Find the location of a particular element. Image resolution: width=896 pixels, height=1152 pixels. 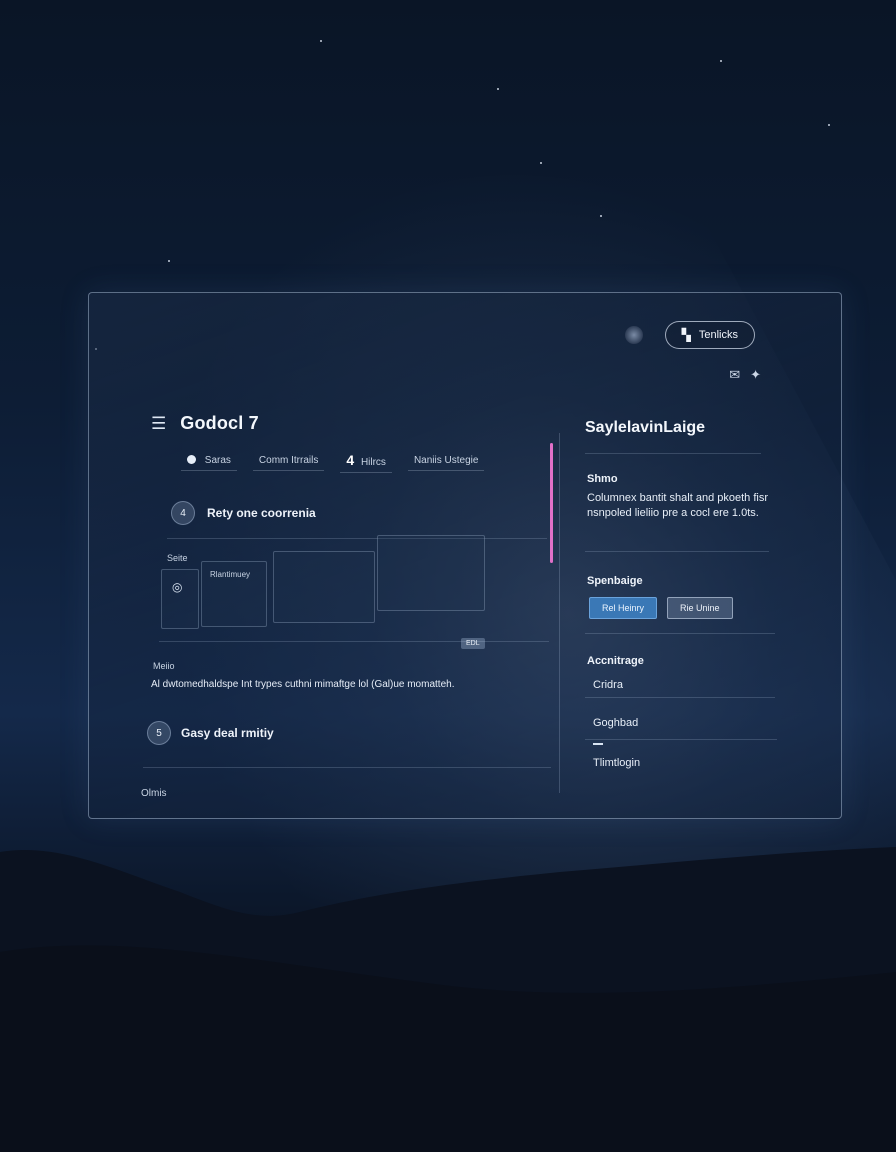

secondary-button: Rie Unine is located at coordinates (700, 608).